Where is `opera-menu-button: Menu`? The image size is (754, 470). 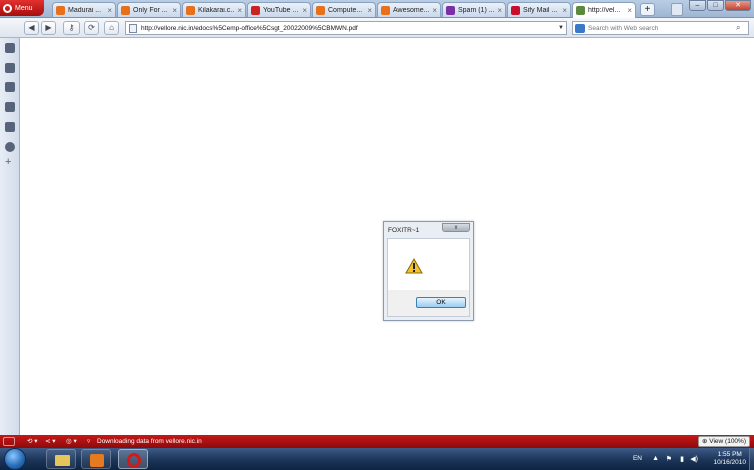 opera-menu-button: Menu is located at coordinates (22, 8).